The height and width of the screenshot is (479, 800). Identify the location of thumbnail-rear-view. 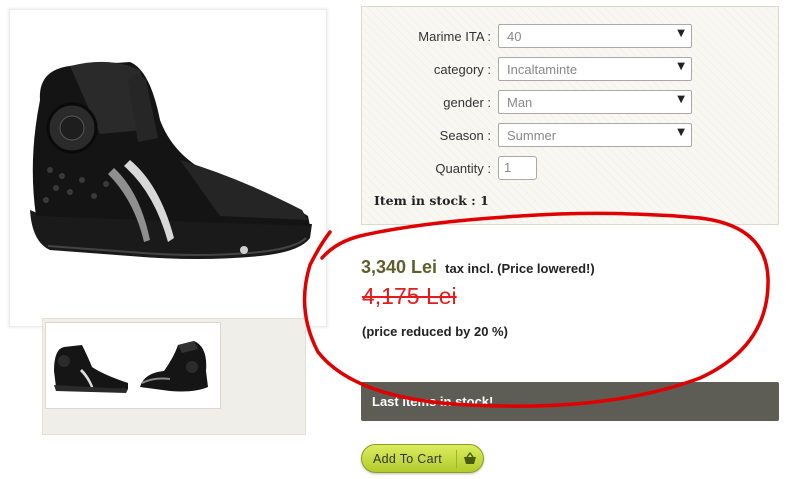
(176, 366).